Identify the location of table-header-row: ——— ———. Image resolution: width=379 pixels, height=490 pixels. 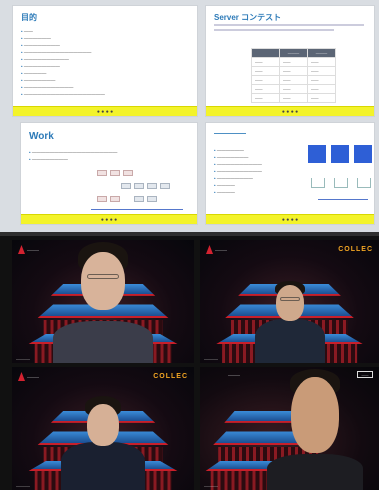
(293, 53).